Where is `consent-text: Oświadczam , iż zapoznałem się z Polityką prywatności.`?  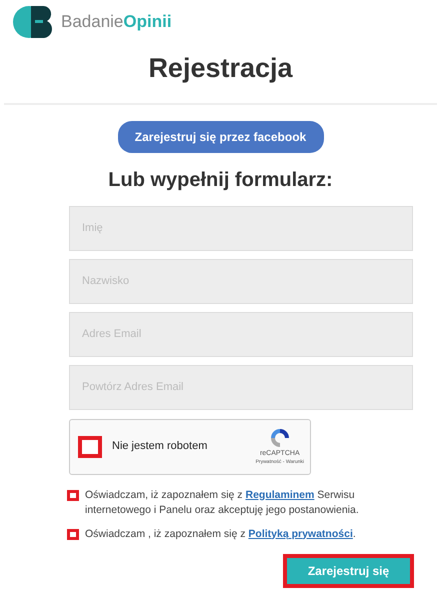
consent-text: Oświadczam , iż zapoznałem się z Polityką prywatności. is located at coordinates (220, 534).